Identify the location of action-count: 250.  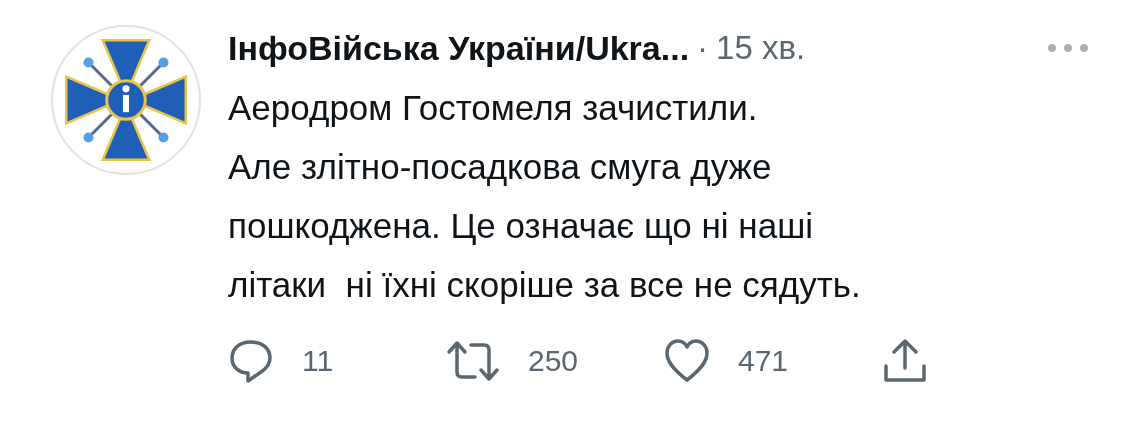
(553, 361).